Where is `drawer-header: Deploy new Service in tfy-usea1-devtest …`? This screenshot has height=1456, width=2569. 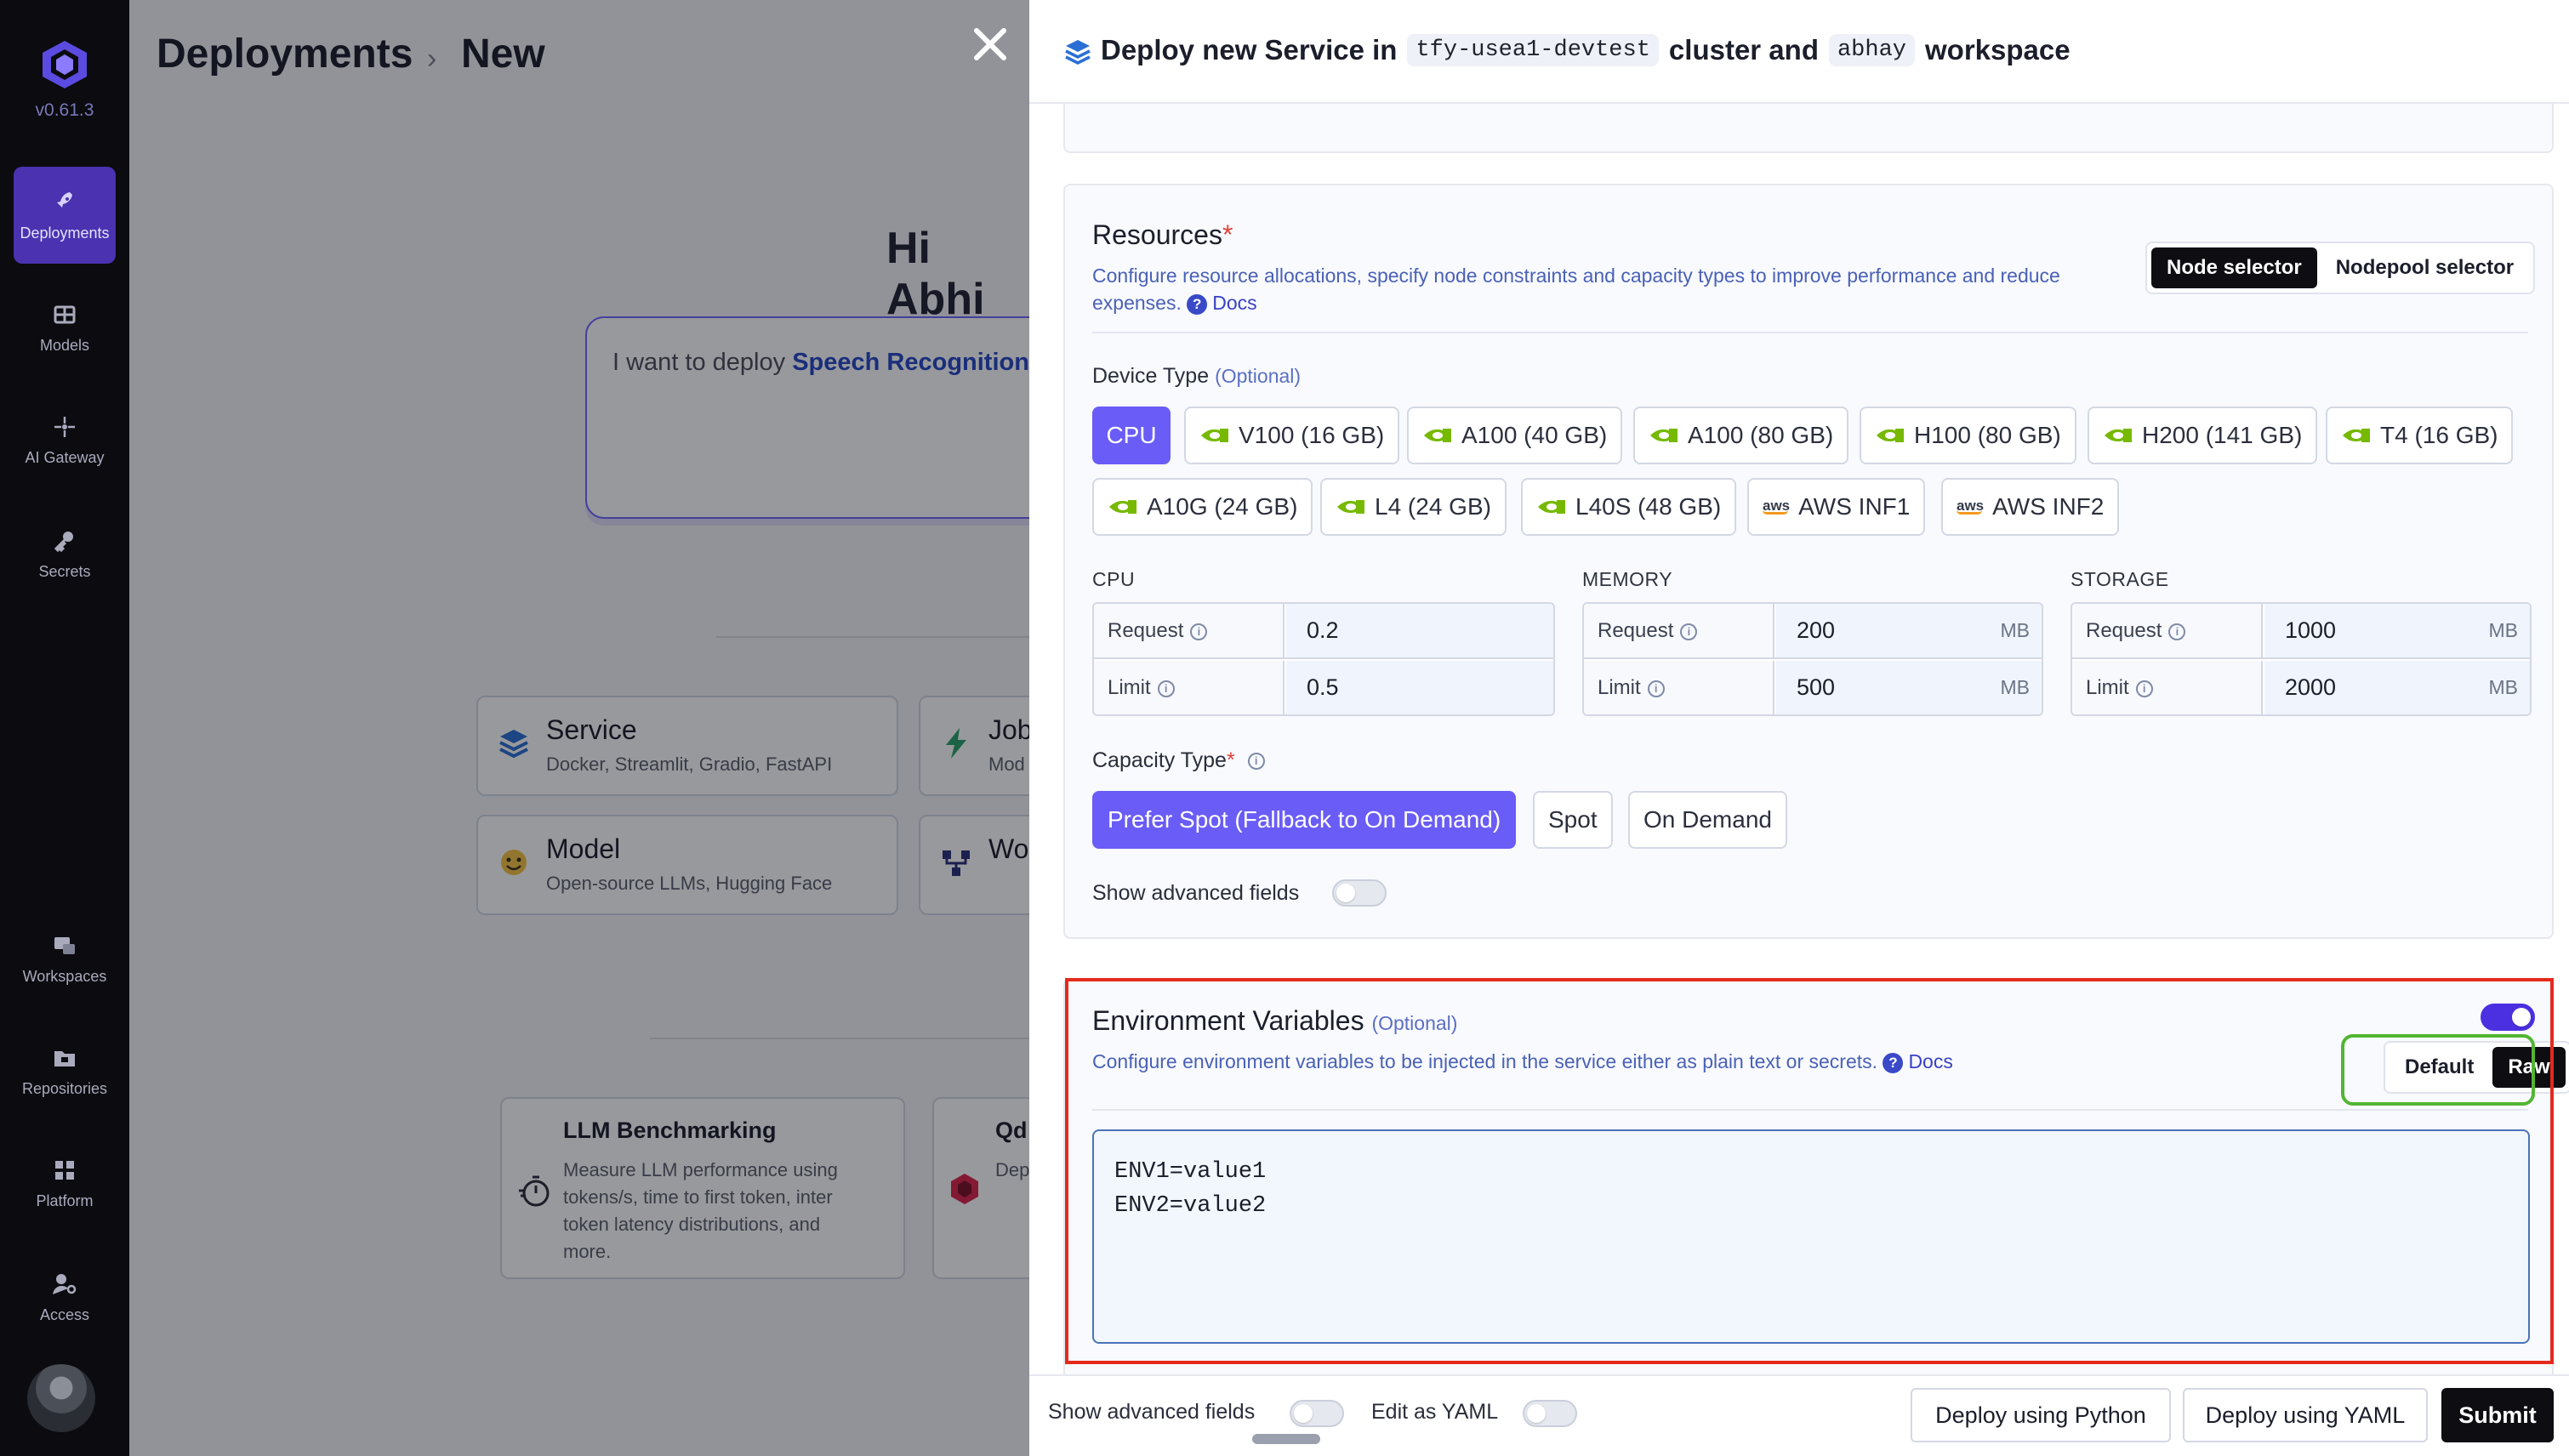
drawer-header: Deploy new Service in tfy-usea1-devtest … is located at coordinates (1799, 52).